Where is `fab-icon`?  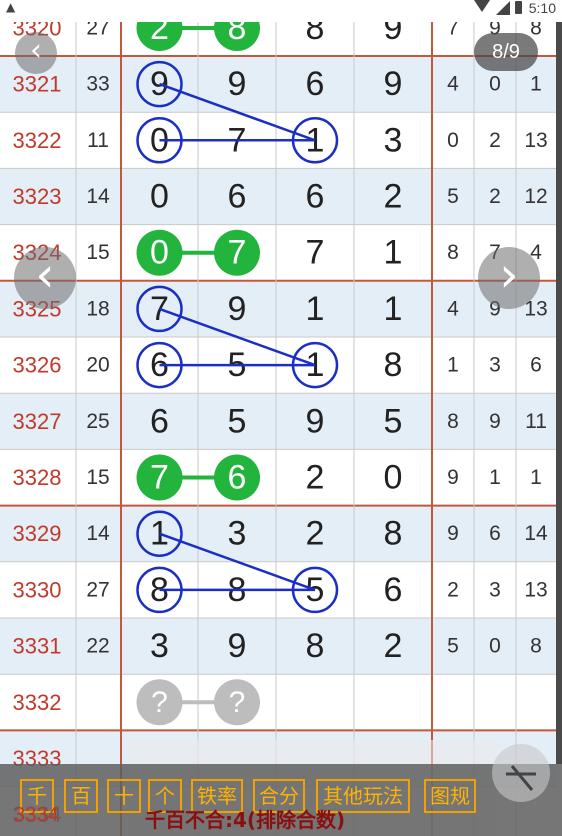 fab-icon is located at coordinates (521, 778).